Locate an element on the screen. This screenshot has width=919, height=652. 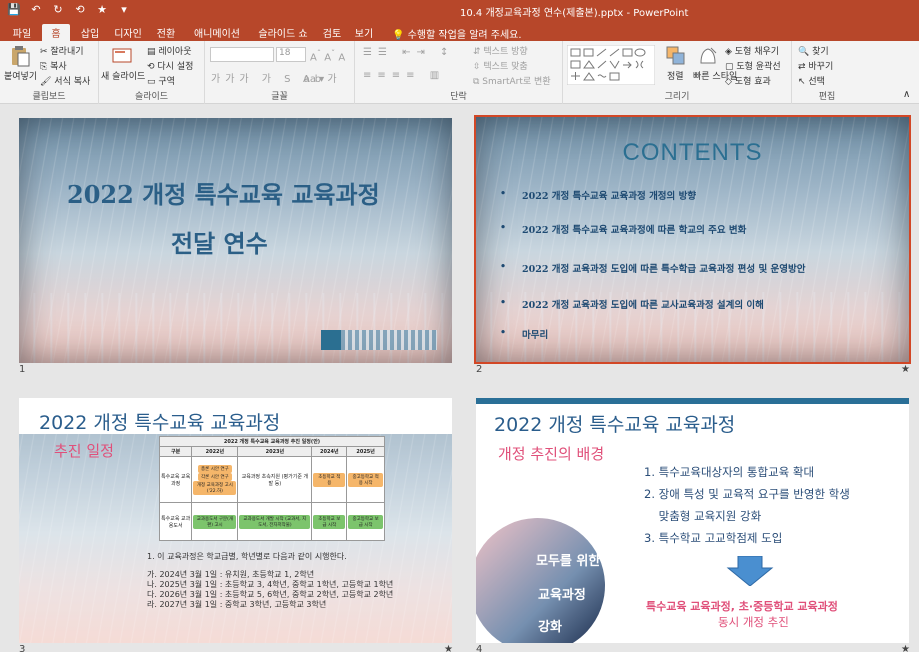
cell-item: 중고등학교 적용 시작 is located at coordinates (365, 479).